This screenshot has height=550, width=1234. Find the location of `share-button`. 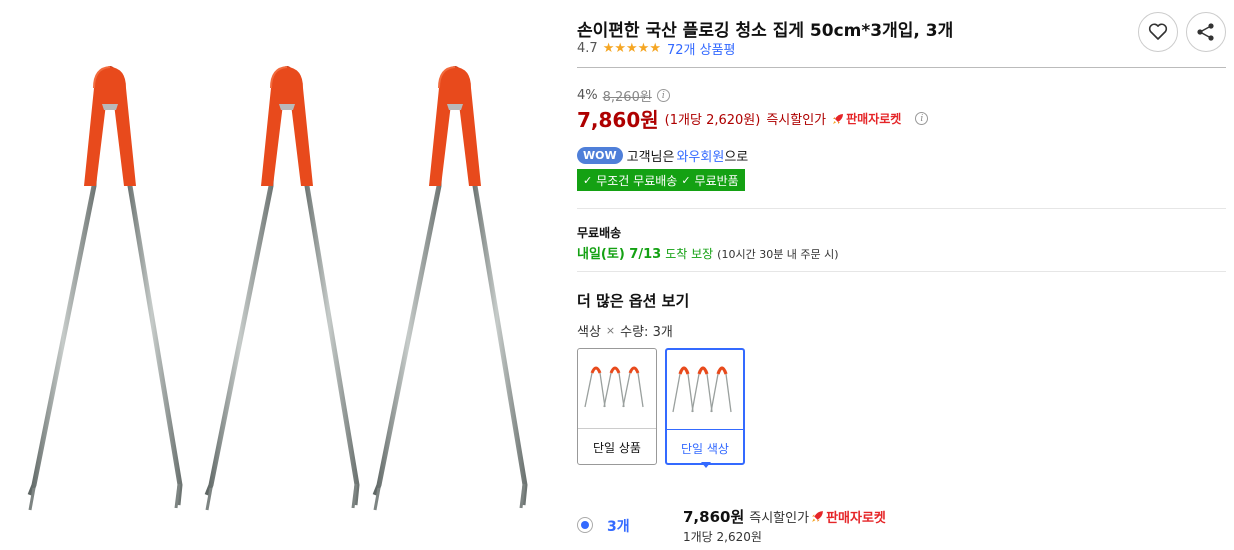

share-button is located at coordinates (1206, 32).